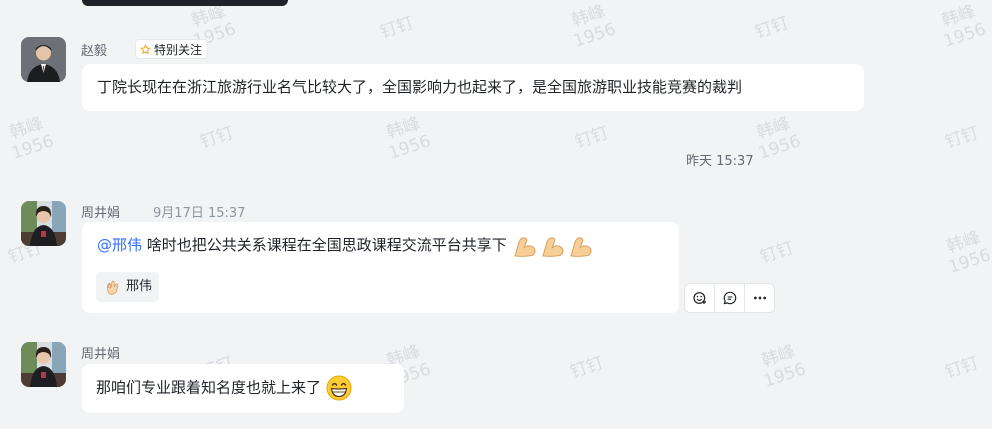 This screenshot has height=429, width=992. I want to click on comment-icon, so click(729, 298).